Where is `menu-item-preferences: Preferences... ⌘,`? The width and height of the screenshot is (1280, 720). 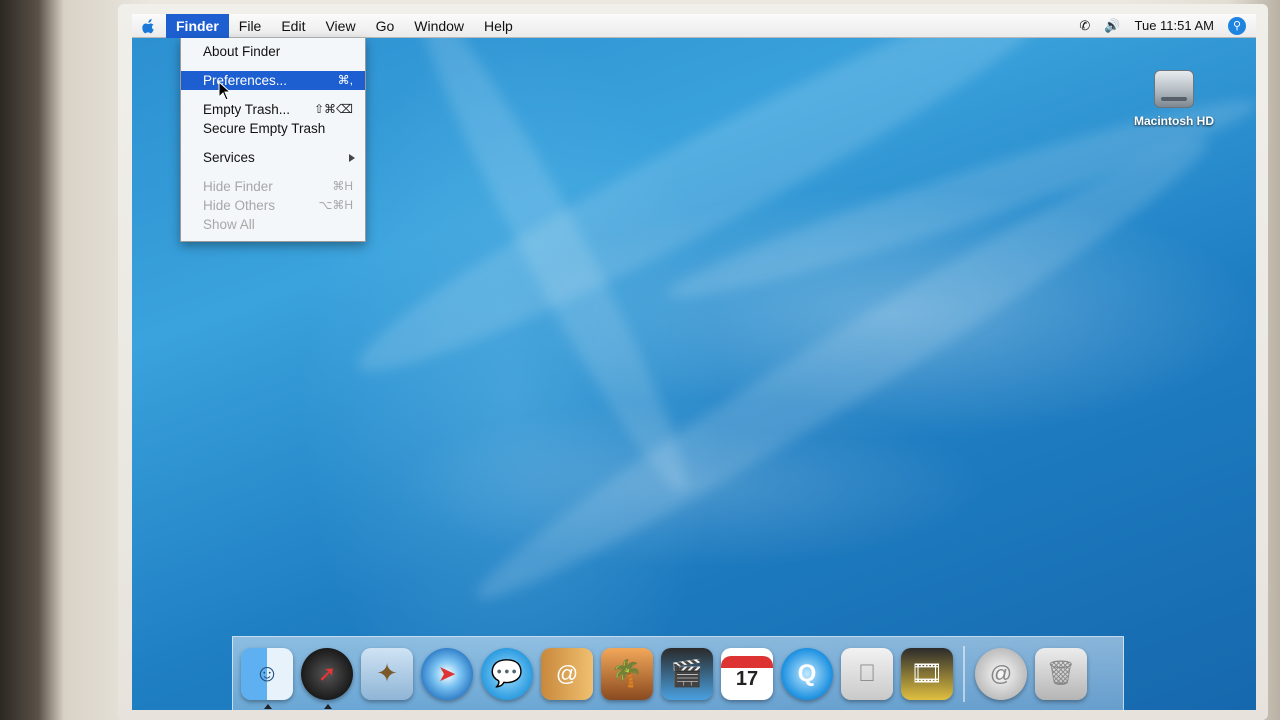
menu-item-preferences: Preferences... ⌘, is located at coordinates (273, 80).